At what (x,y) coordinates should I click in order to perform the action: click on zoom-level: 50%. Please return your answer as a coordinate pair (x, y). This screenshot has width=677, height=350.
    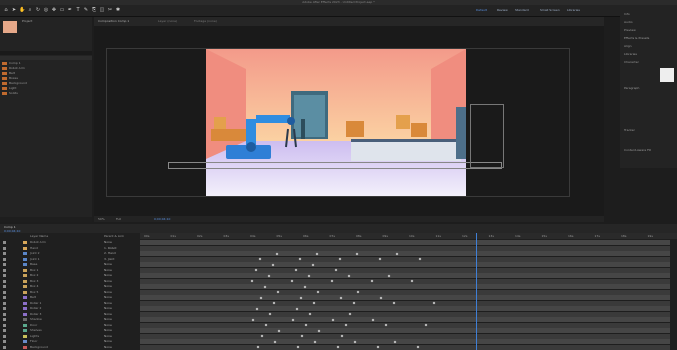
    Looking at the image, I should click on (101, 219).